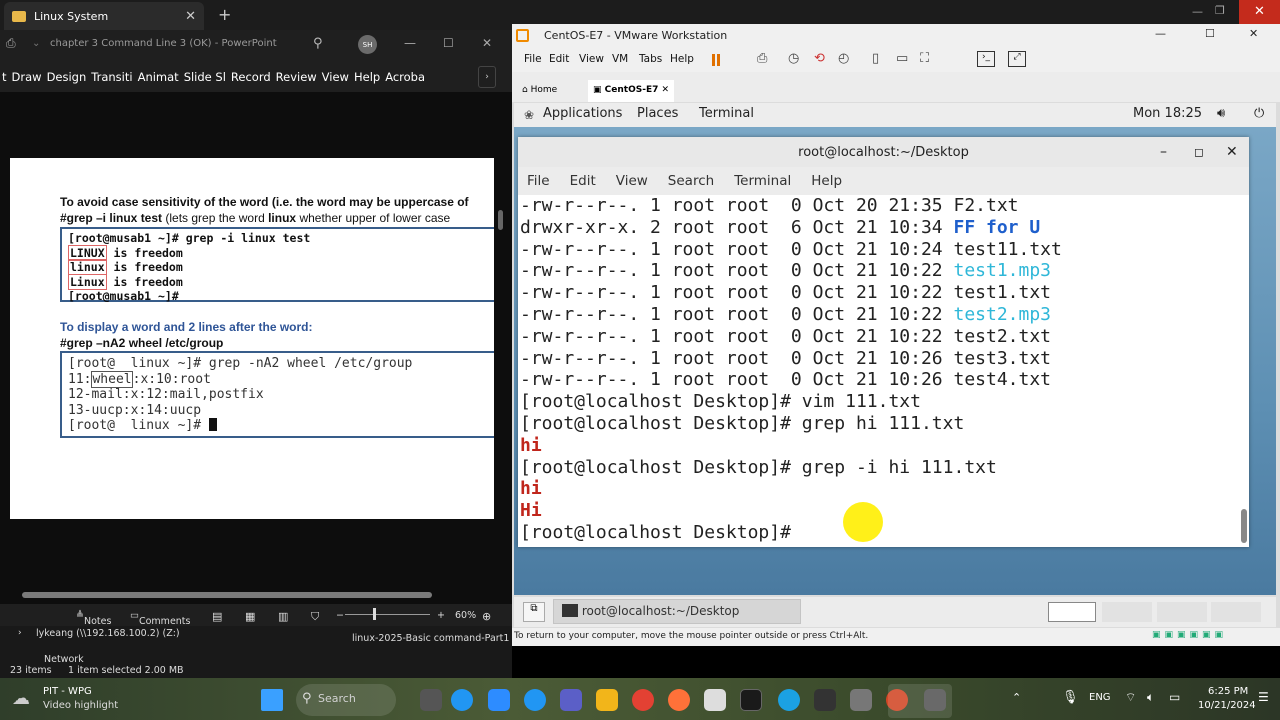  I want to click on ribbon-tab-slideshow: Slide Sl, so click(205, 77).